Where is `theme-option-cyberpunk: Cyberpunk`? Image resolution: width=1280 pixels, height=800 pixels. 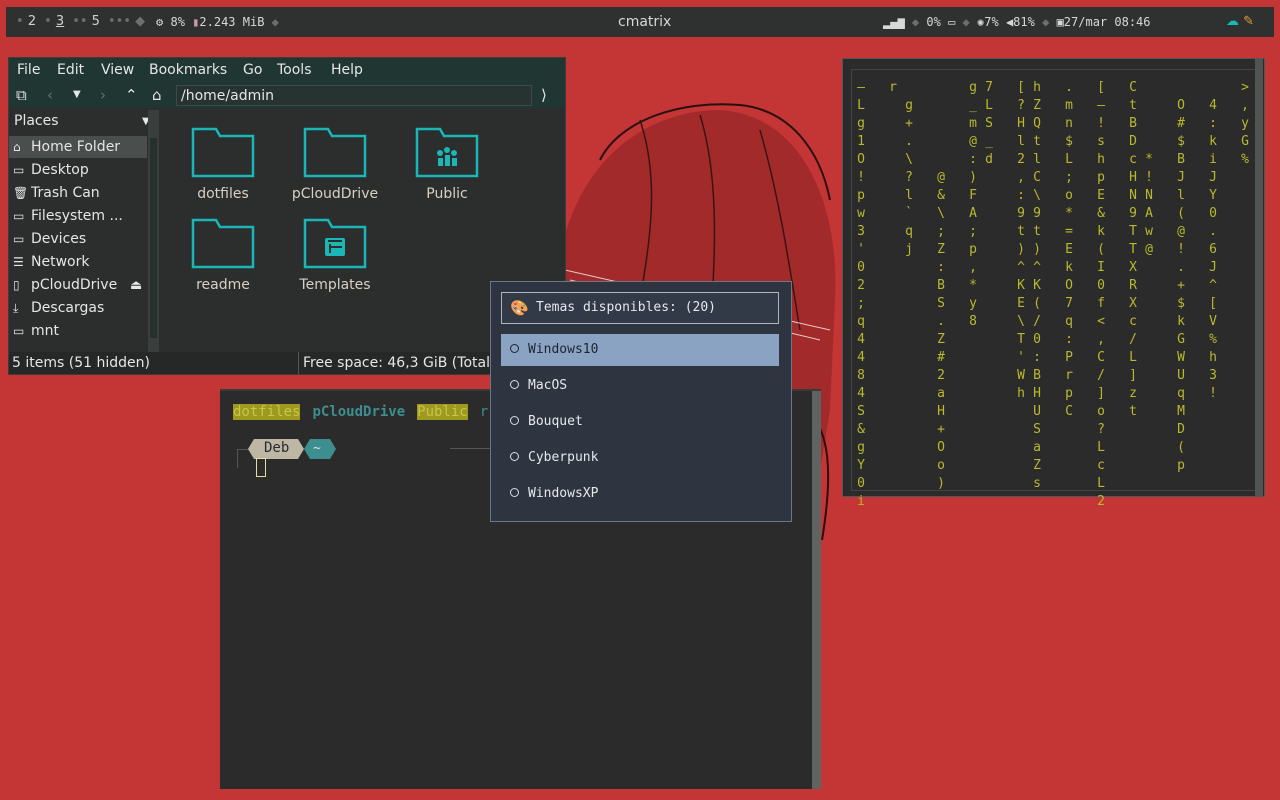 theme-option-cyberpunk: Cyberpunk is located at coordinates (640, 458).